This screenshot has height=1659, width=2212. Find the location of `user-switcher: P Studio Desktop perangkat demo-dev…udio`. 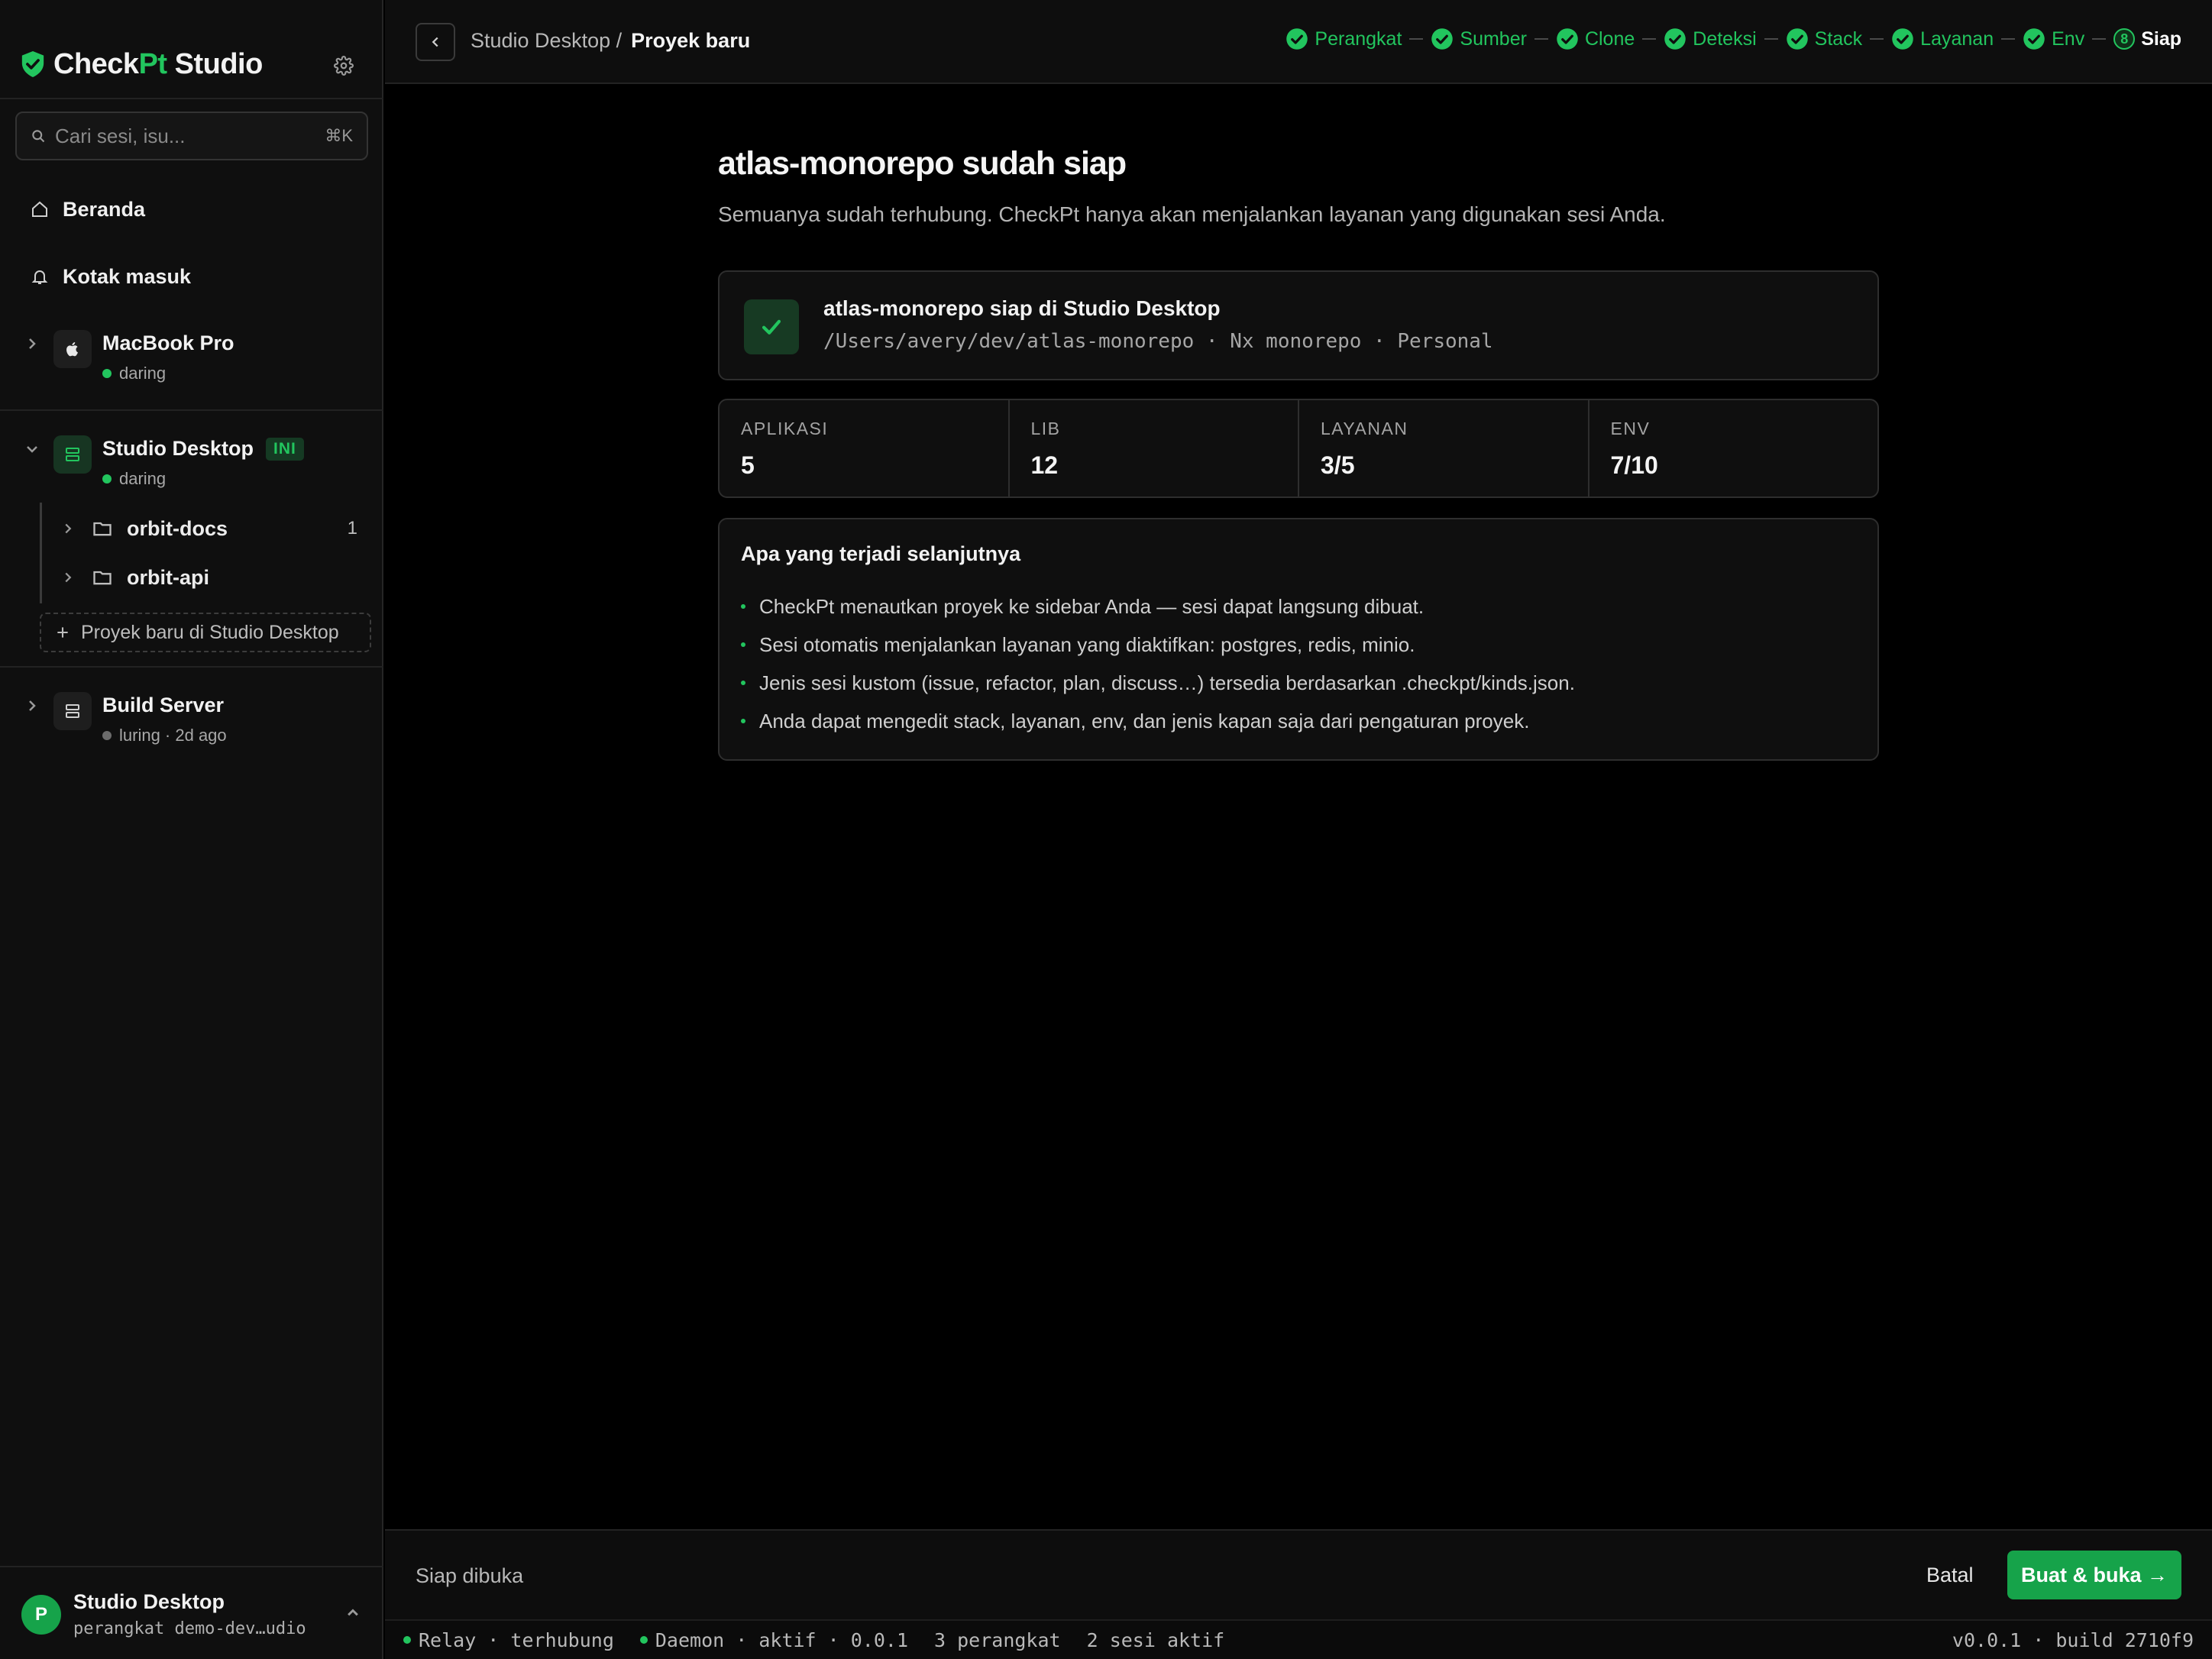

user-switcher: P Studio Desktop perangkat demo-dev…udio is located at coordinates (191, 1612).